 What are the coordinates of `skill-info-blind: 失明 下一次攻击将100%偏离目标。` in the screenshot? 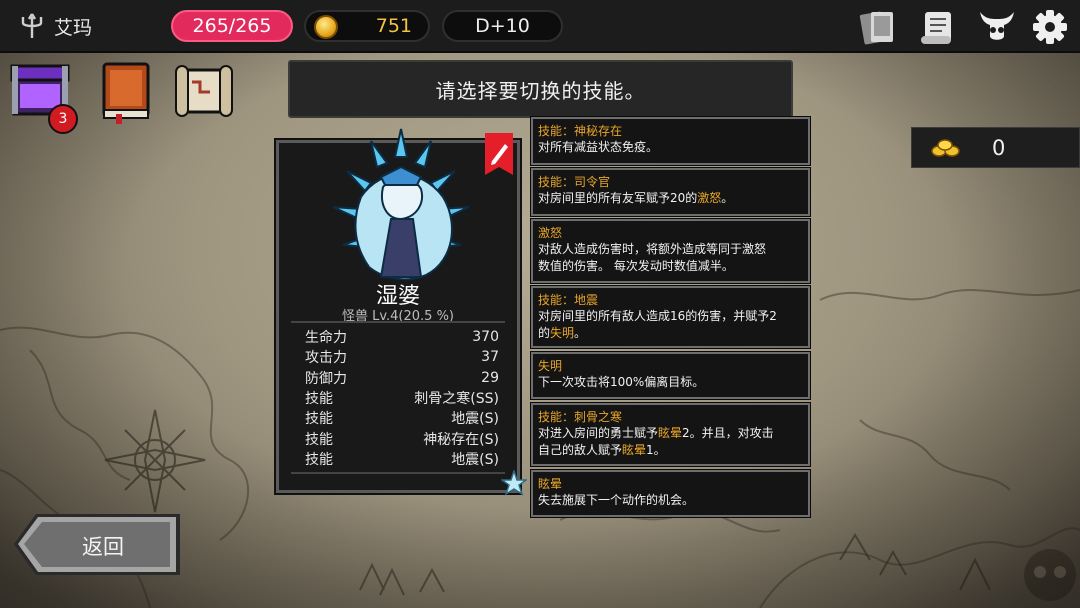 It's located at (670, 375).